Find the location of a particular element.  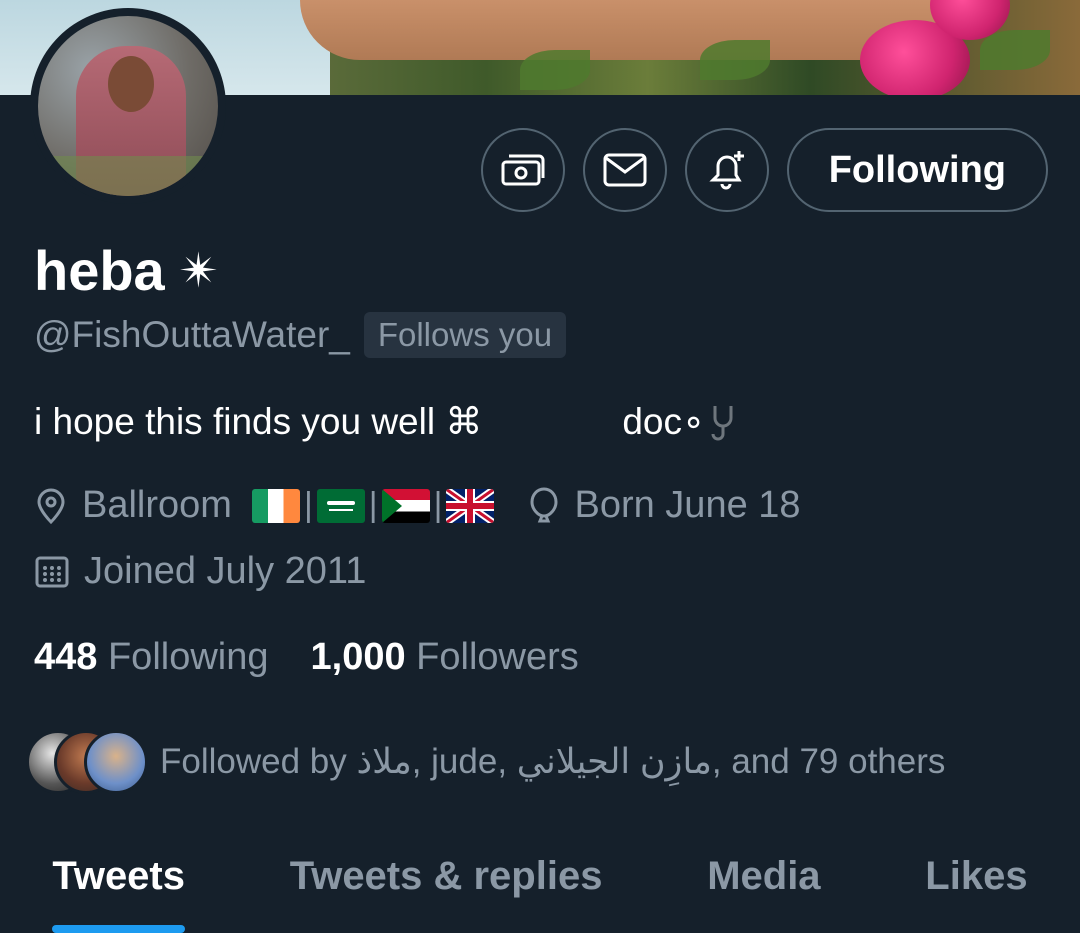

following-count: 448 is located at coordinates (66, 657).